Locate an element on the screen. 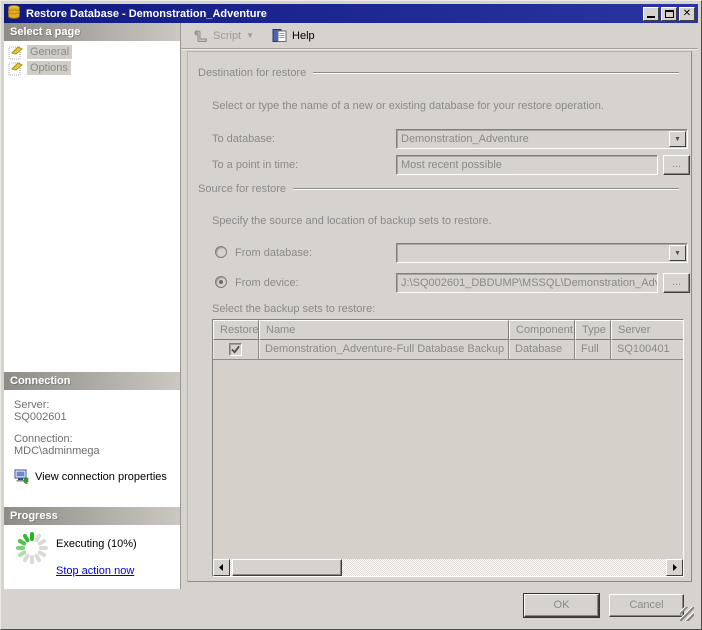 The height and width of the screenshot is (630, 702). to-database-dropdown-icon: ▼ is located at coordinates (677, 139).